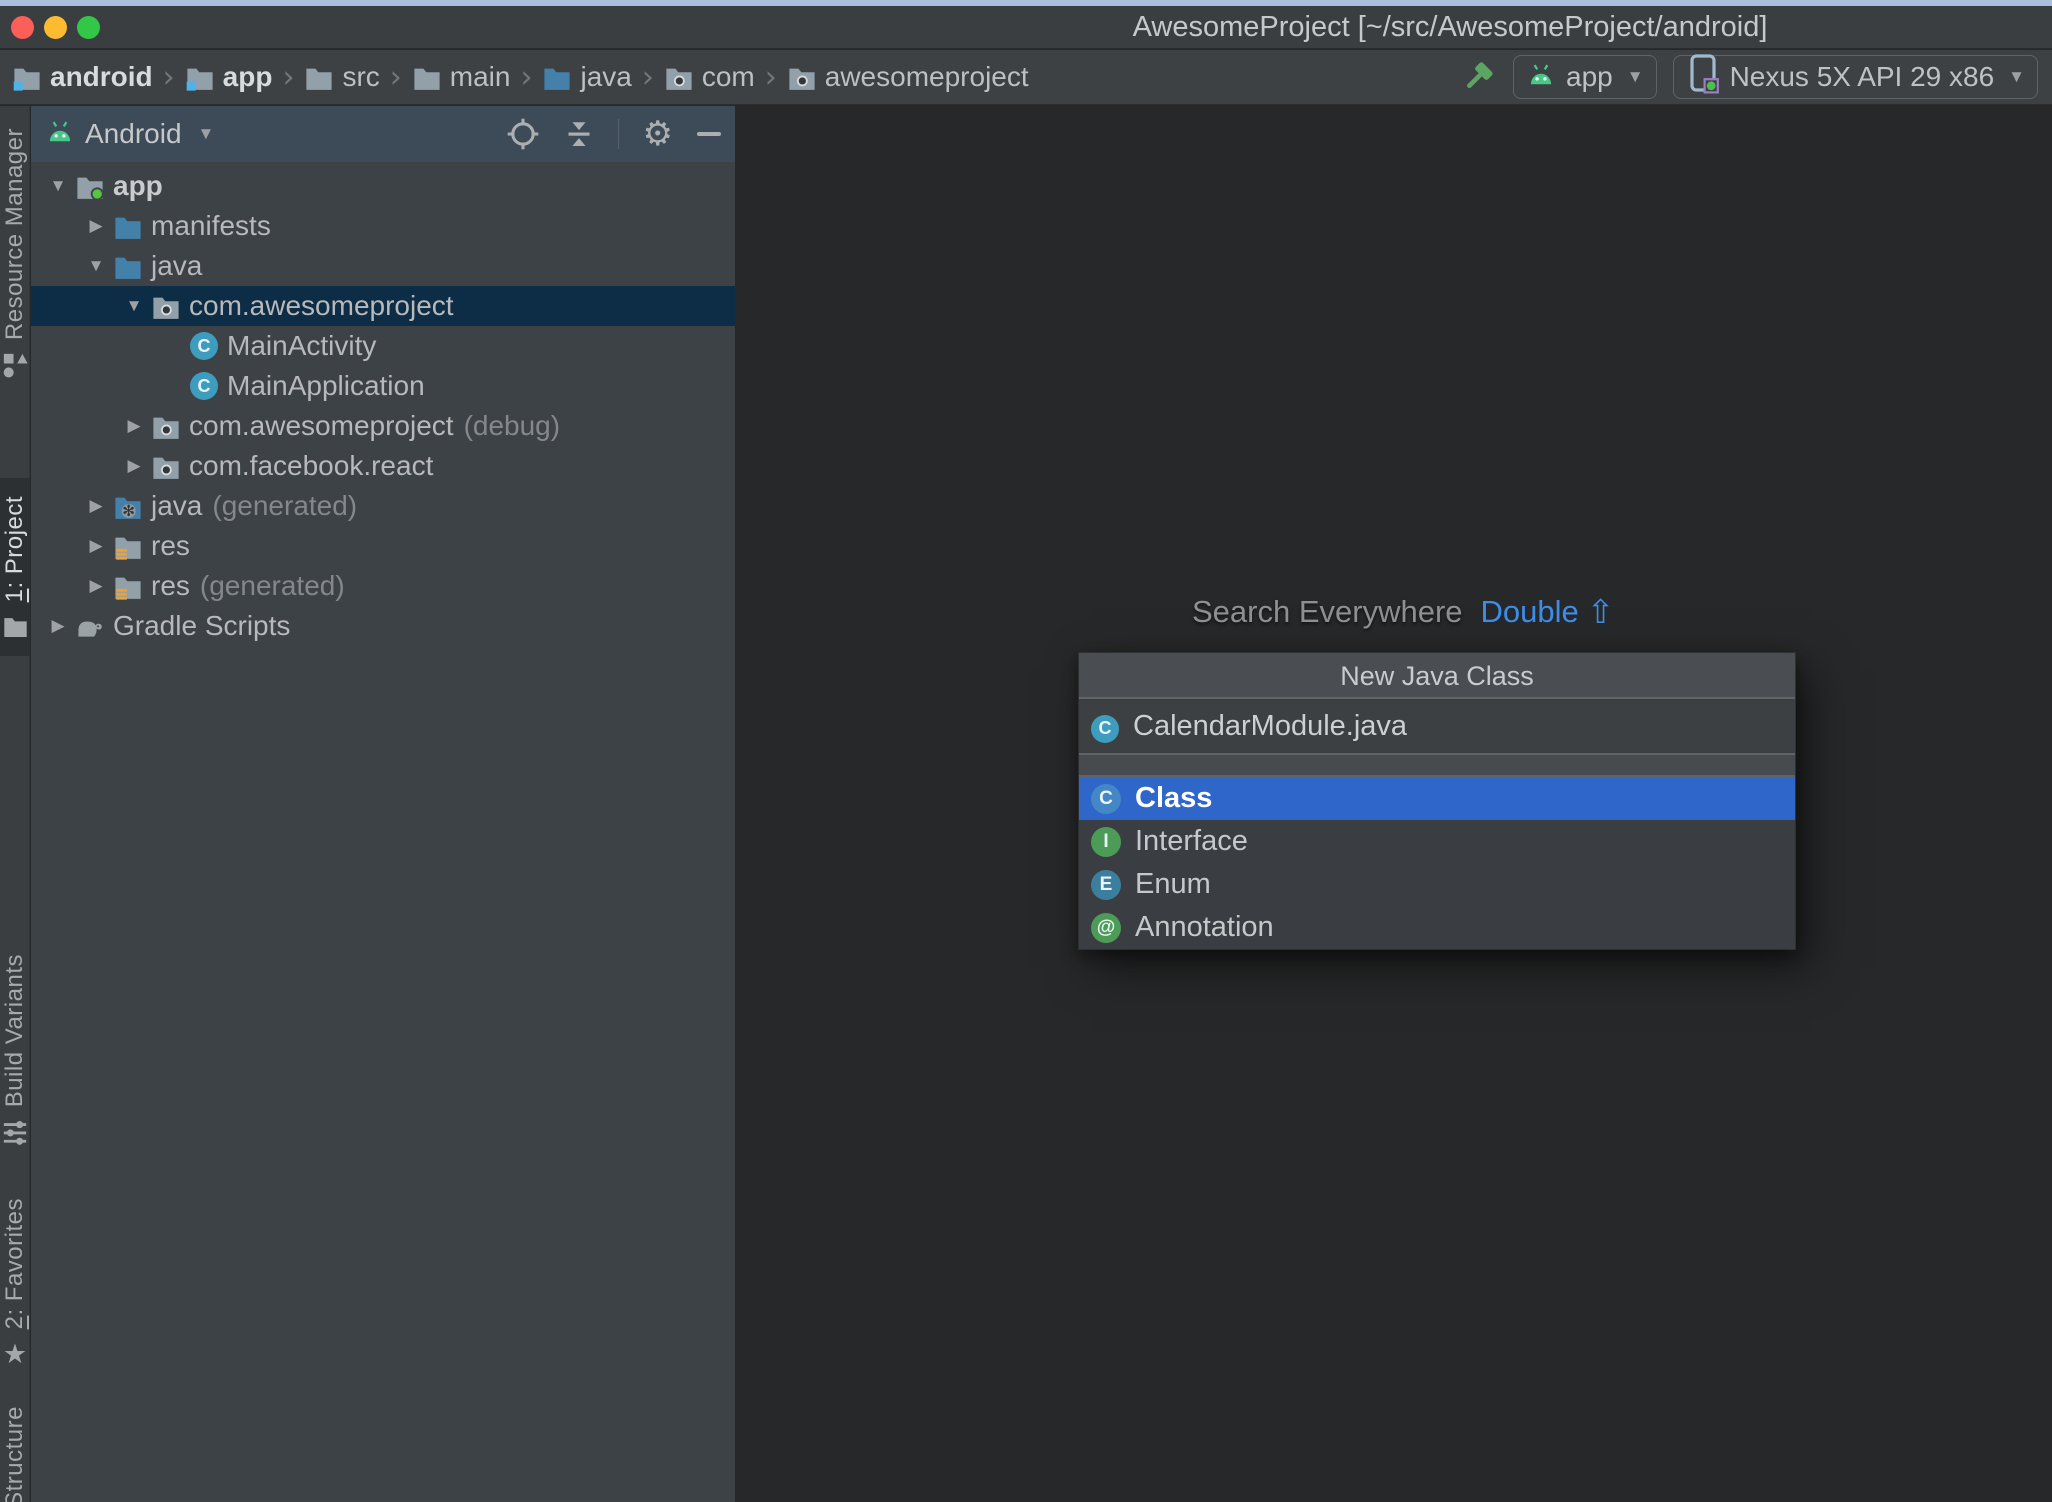  I want to click on breadcrumb-item-android: android, so click(82, 77).